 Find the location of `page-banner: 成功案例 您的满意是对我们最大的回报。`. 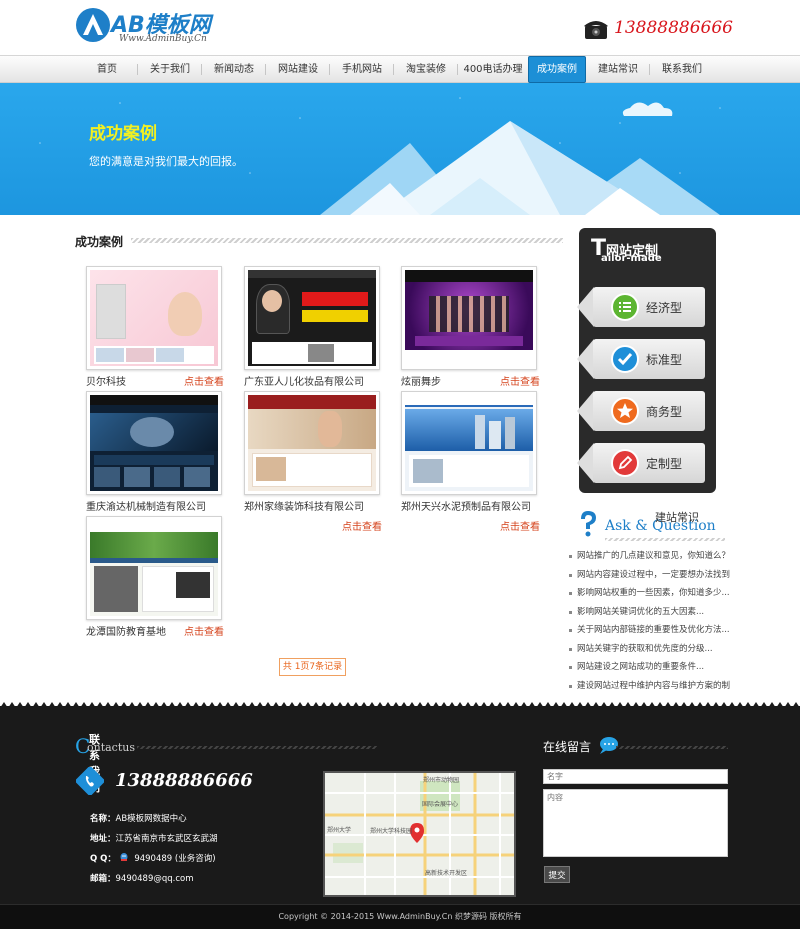

page-banner: 成功案例 您的满意是对我们最大的回报。 is located at coordinates (400, 149).